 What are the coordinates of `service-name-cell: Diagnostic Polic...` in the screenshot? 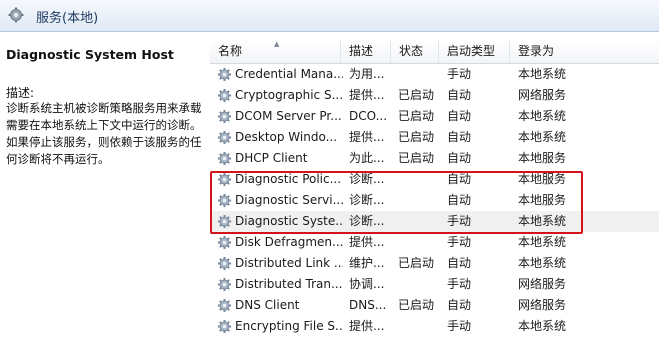 It's located at (288, 179).